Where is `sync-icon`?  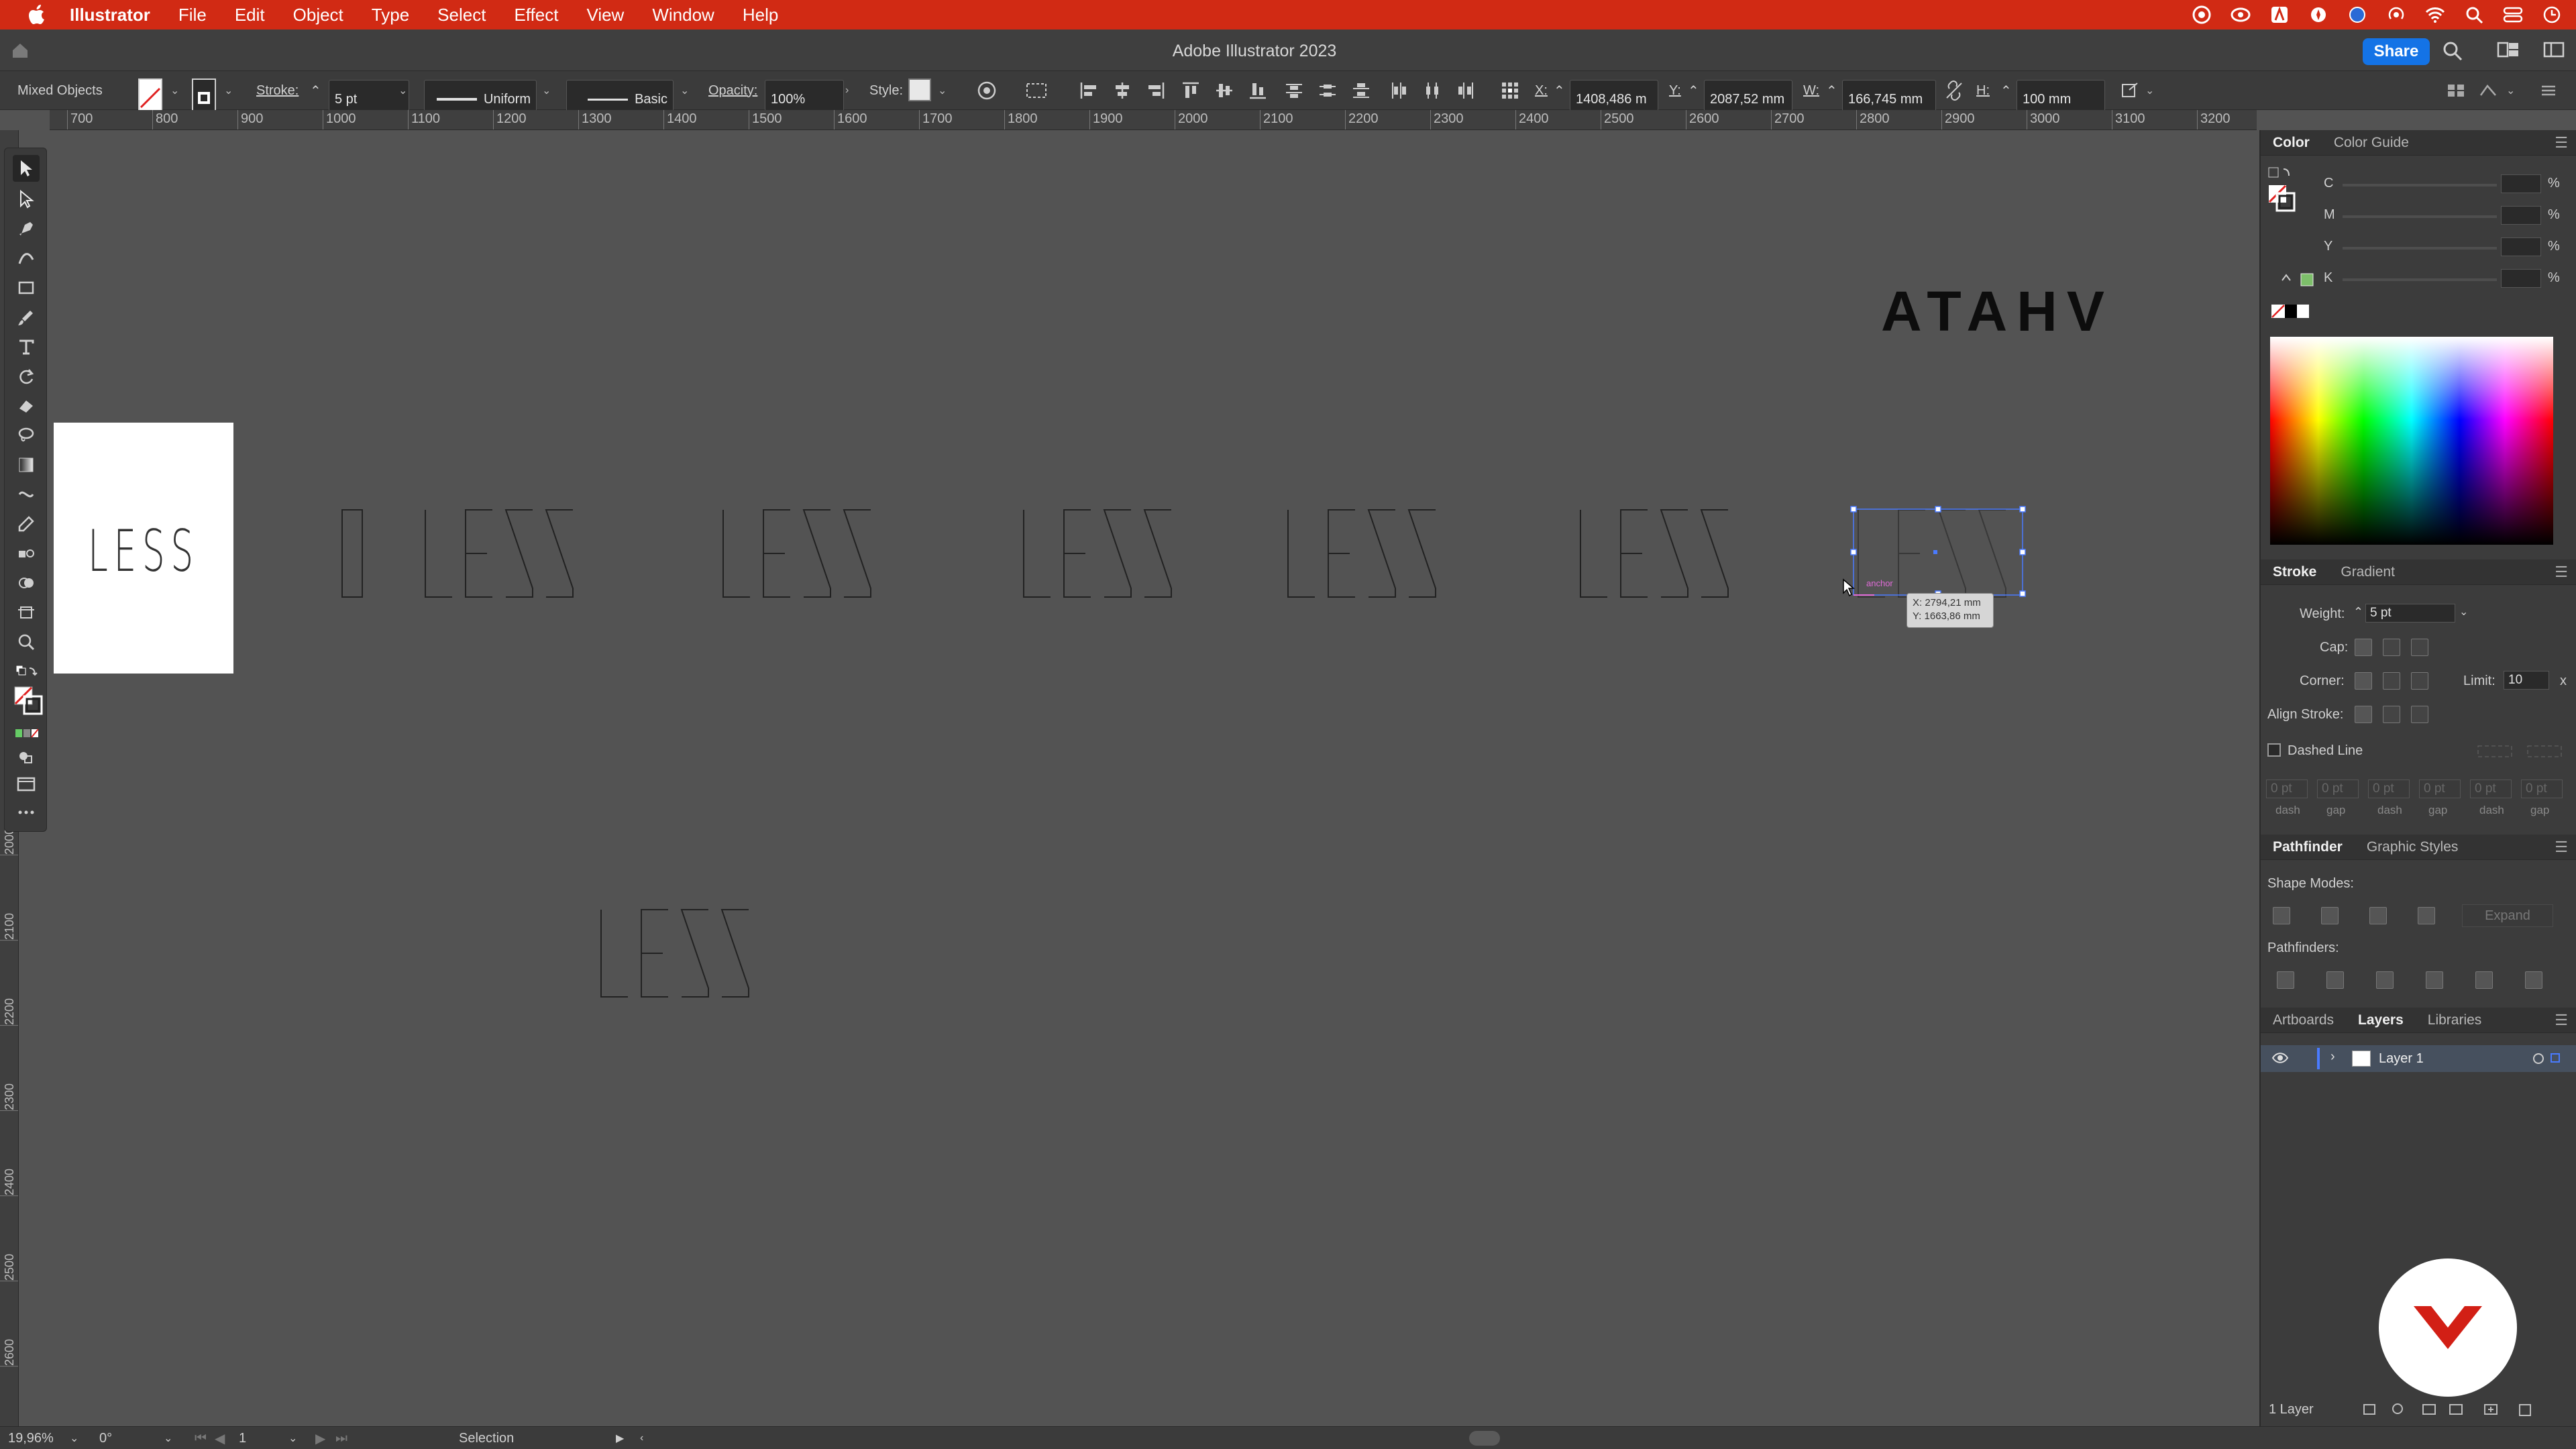
sync-icon is located at coordinates (2240, 14).